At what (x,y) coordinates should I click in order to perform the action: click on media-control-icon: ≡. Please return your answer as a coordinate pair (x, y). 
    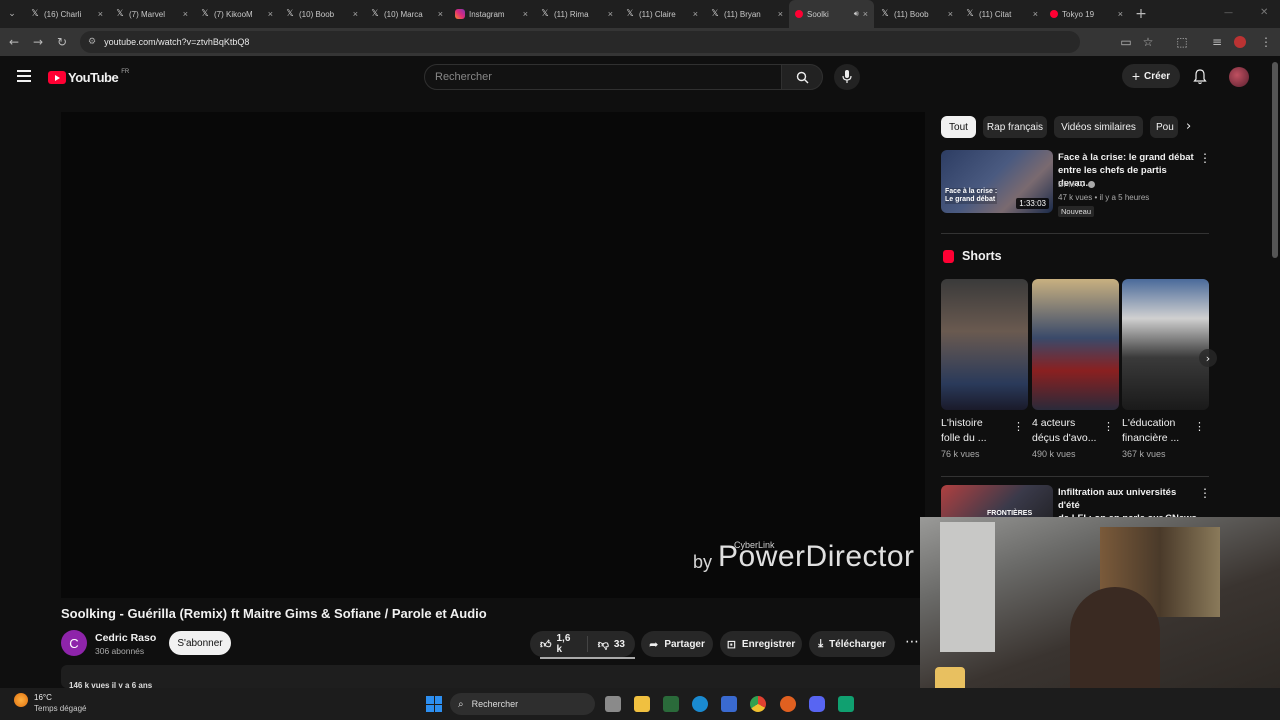
    Looking at the image, I should click on (1217, 42).